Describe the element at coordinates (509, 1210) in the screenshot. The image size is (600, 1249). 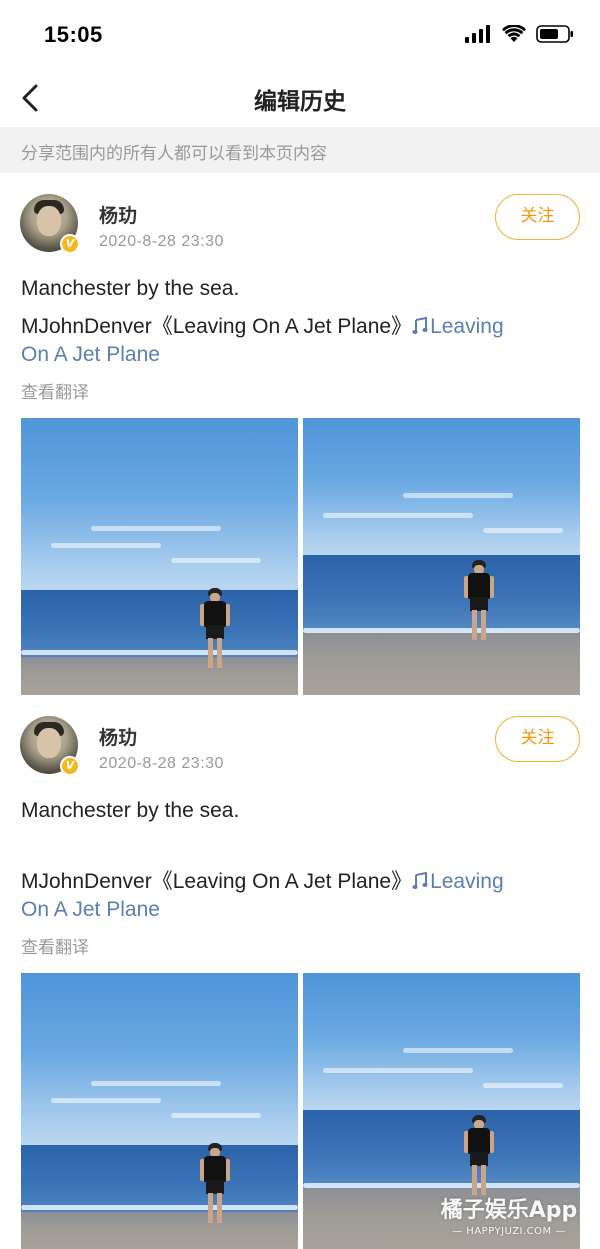
I see `watermark-main: 橘子娱乐App` at that location.